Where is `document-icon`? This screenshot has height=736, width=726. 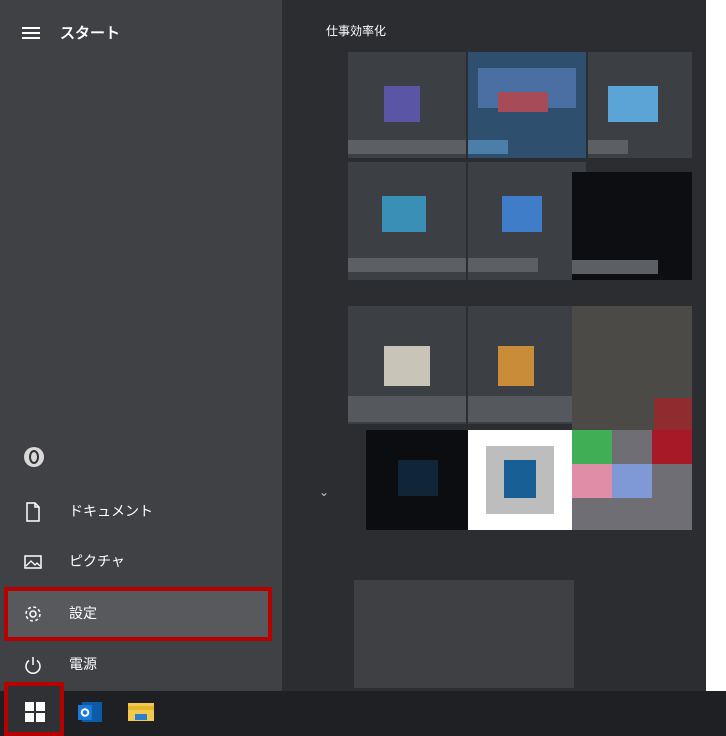 document-icon is located at coordinates (33, 512).